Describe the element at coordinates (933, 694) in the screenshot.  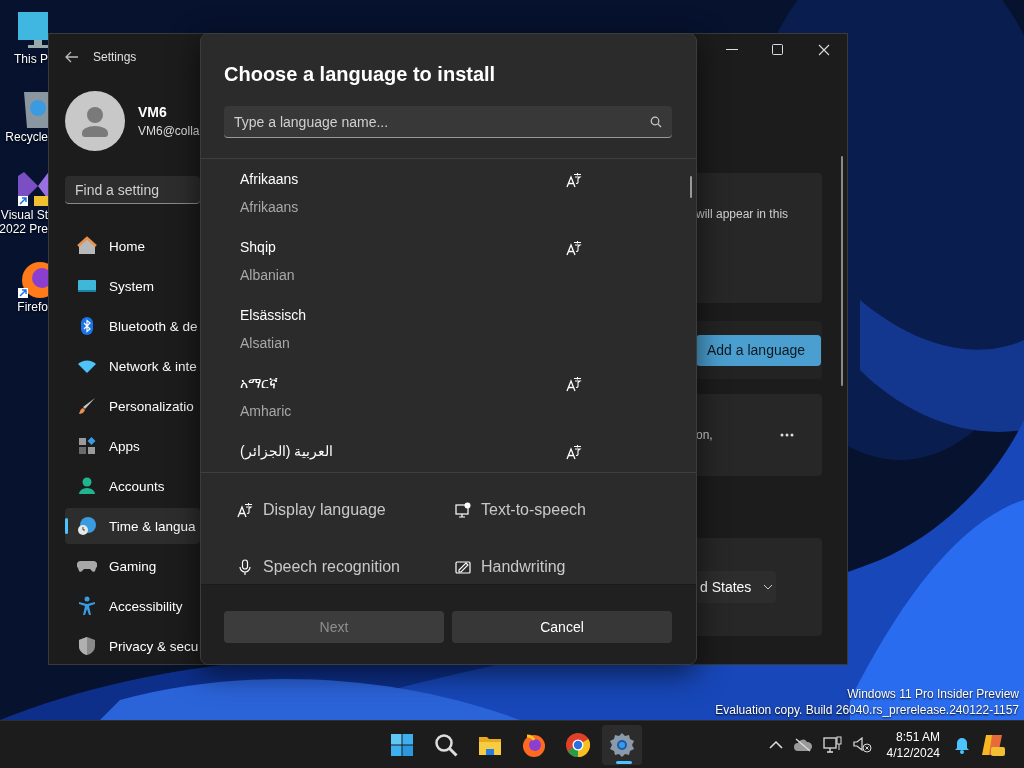
I see `build-info-text: Windows 11 Pro Insider Preview` at that location.